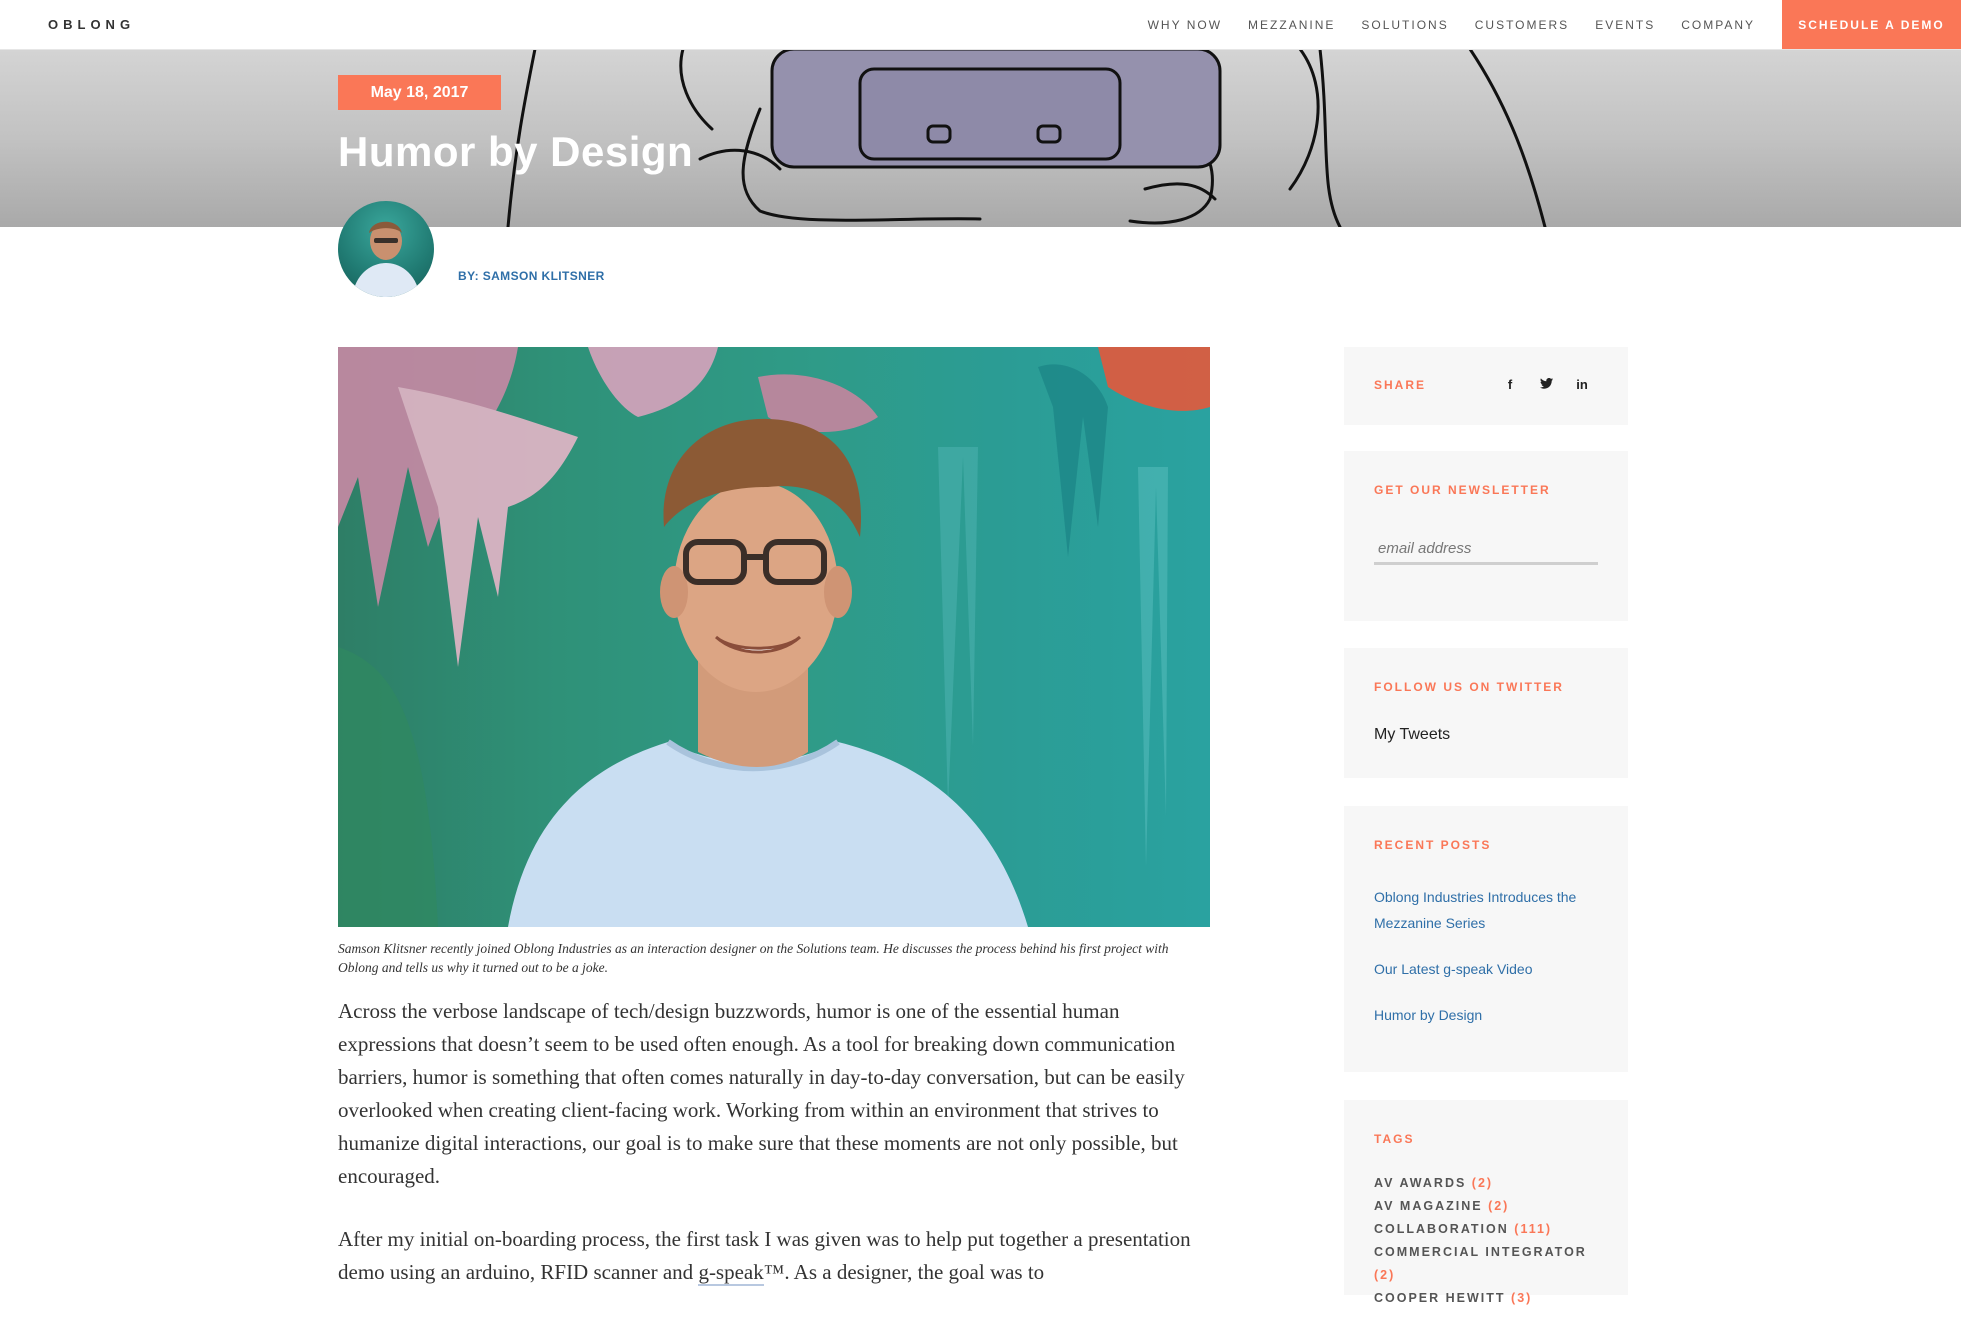  I want to click on nav-solutions: SOLUTIONS, so click(1404, 25).